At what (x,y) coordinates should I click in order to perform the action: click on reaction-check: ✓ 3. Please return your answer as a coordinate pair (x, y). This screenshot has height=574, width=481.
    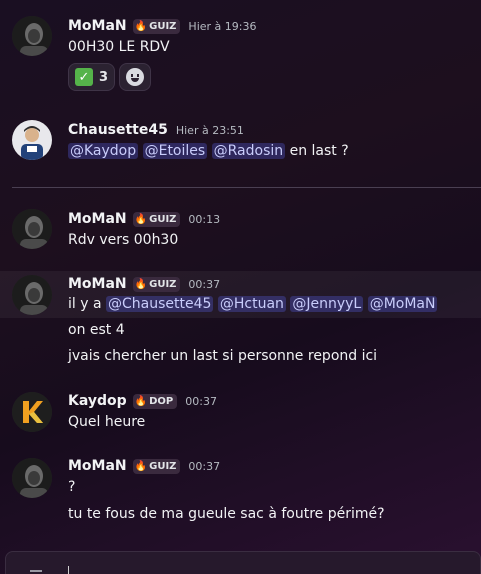
    Looking at the image, I should click on (92, 77).